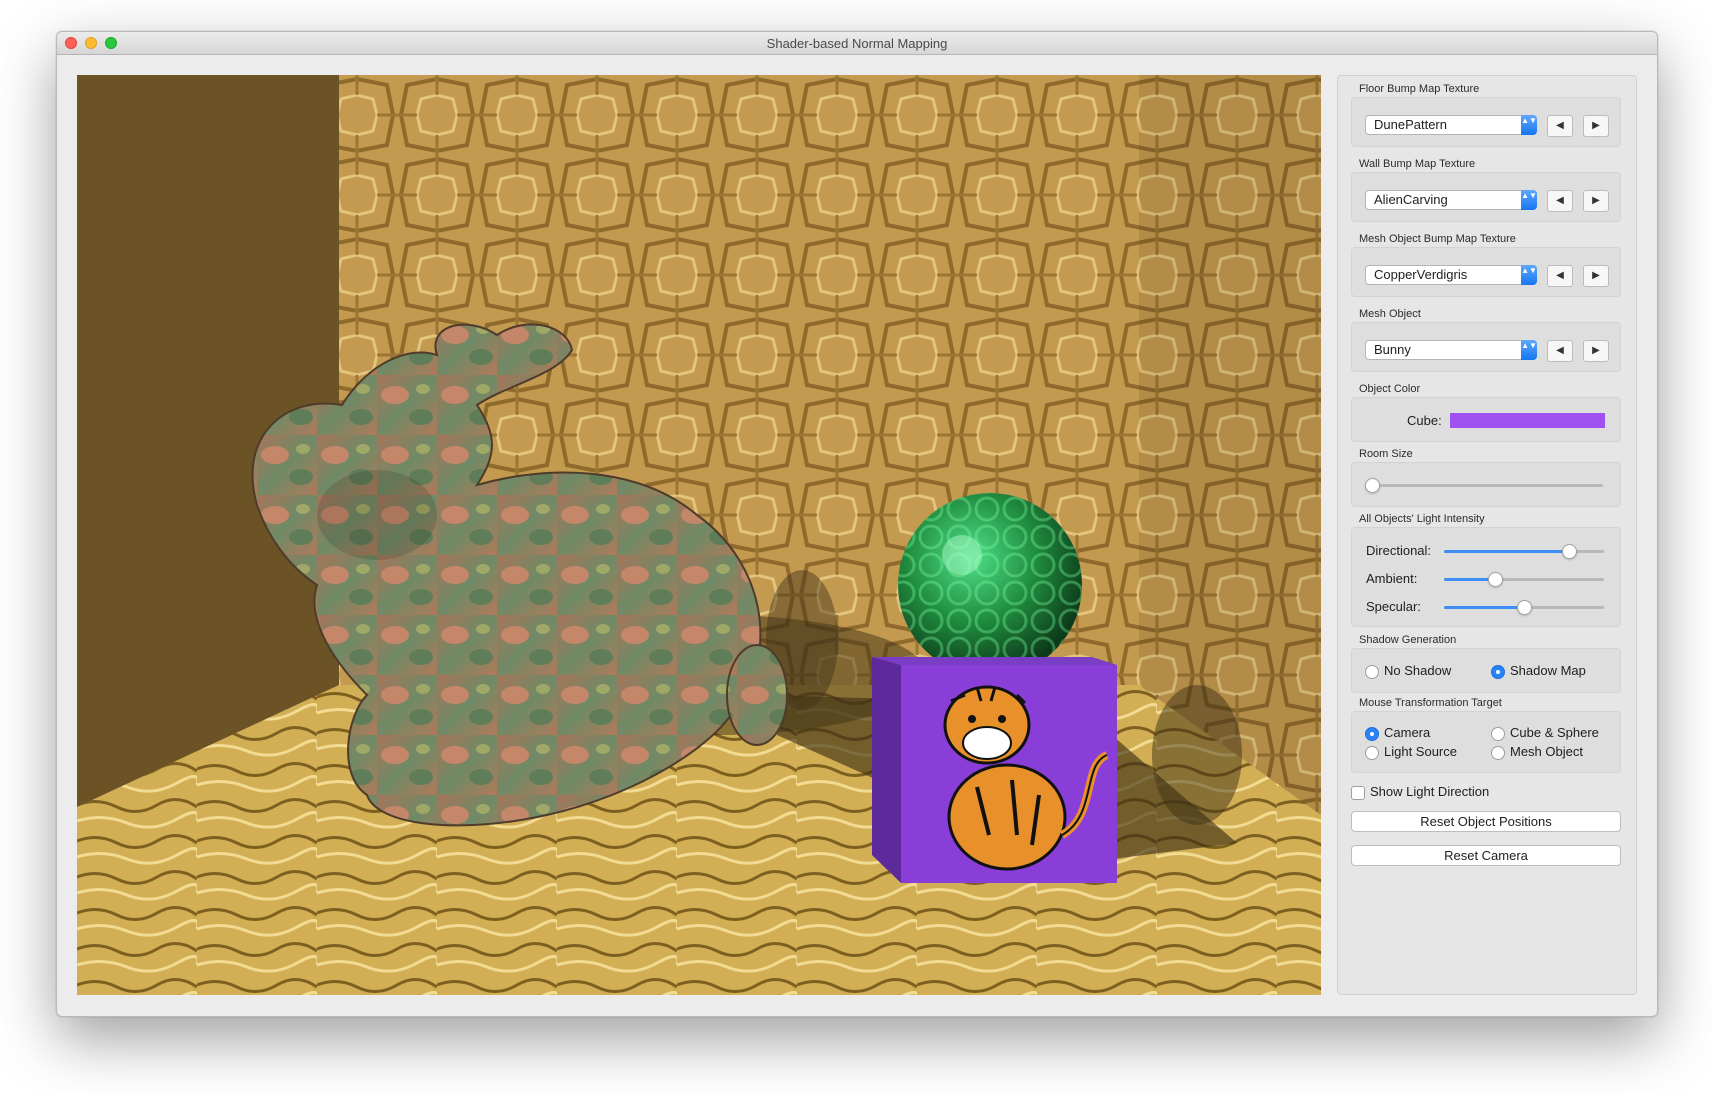  Describe the element at coordinates (1420, 751) in the screenshot. I see `light-source-label: Light Source` at that location.